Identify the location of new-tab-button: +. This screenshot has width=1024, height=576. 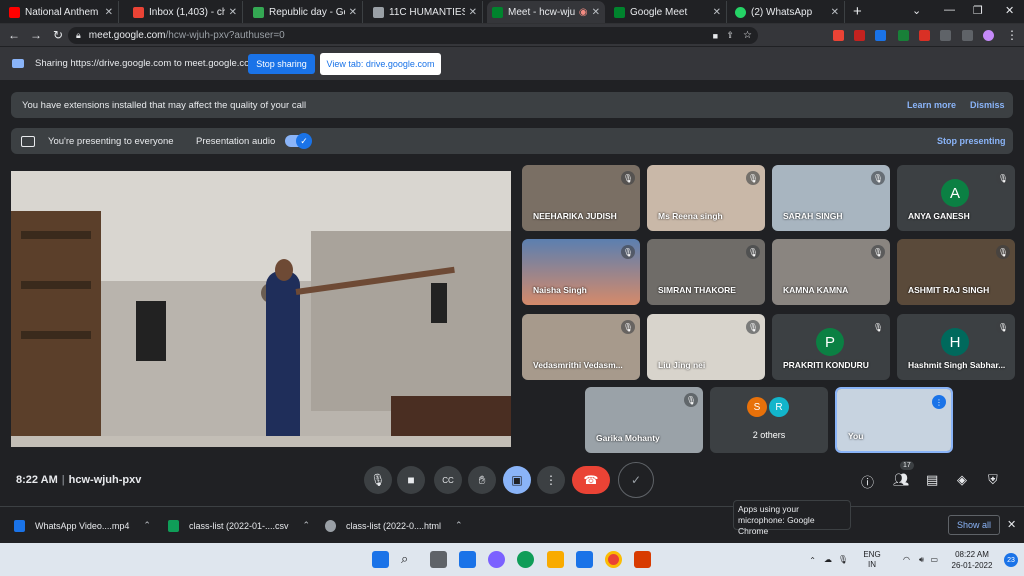
(857, 11).